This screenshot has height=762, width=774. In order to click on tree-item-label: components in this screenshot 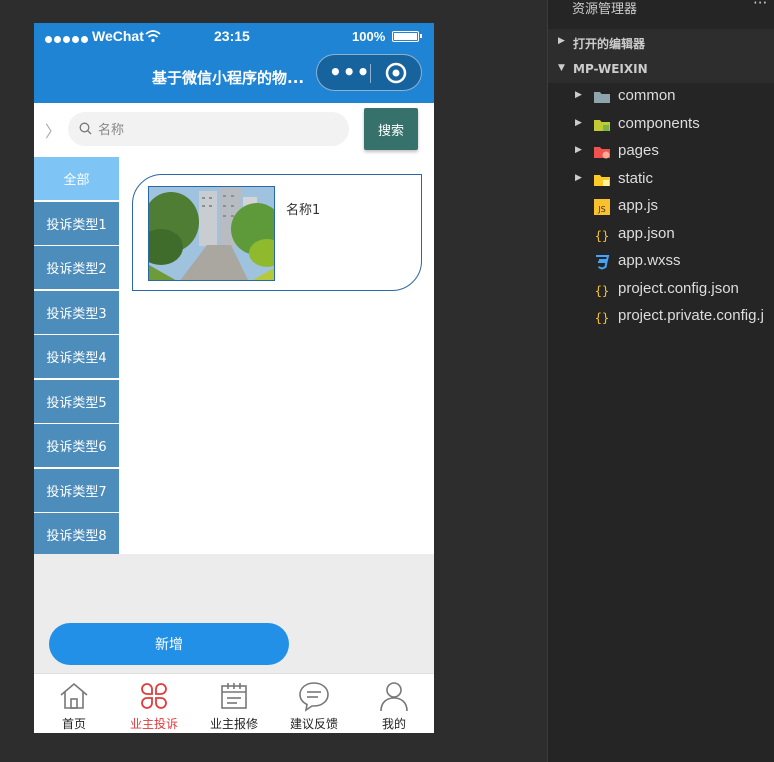, I will do `click(659, 123)`.